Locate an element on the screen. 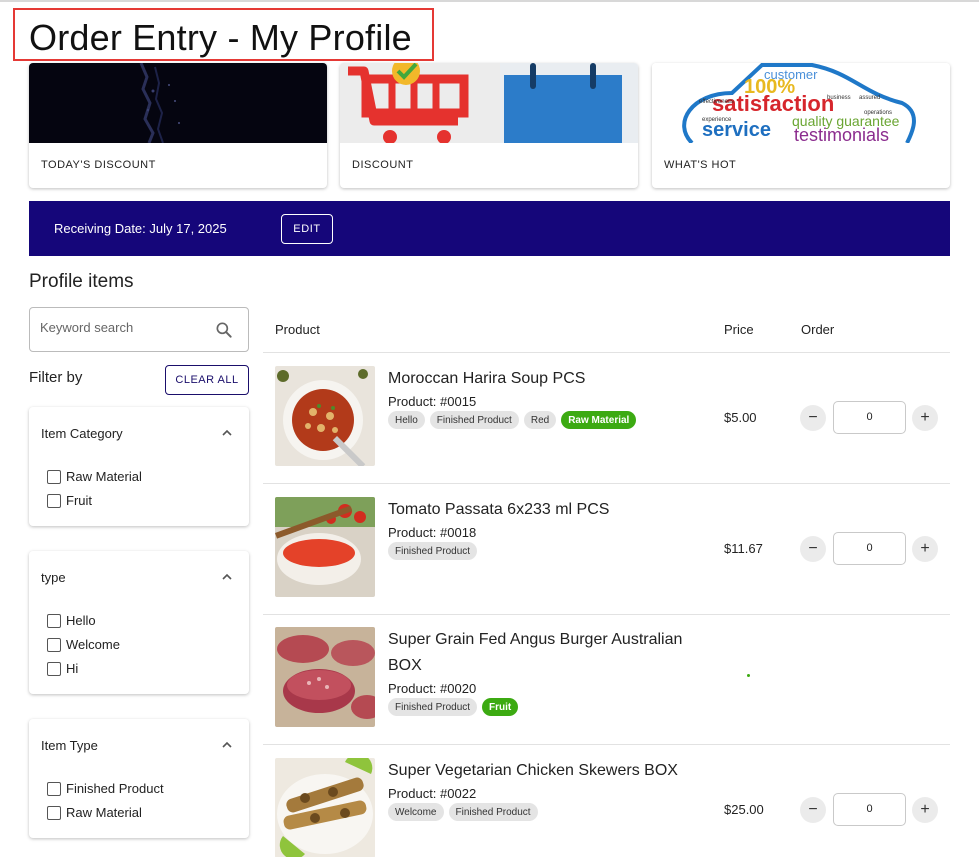  card-discount: DISCOUNT is located at coordinates (489, 125).